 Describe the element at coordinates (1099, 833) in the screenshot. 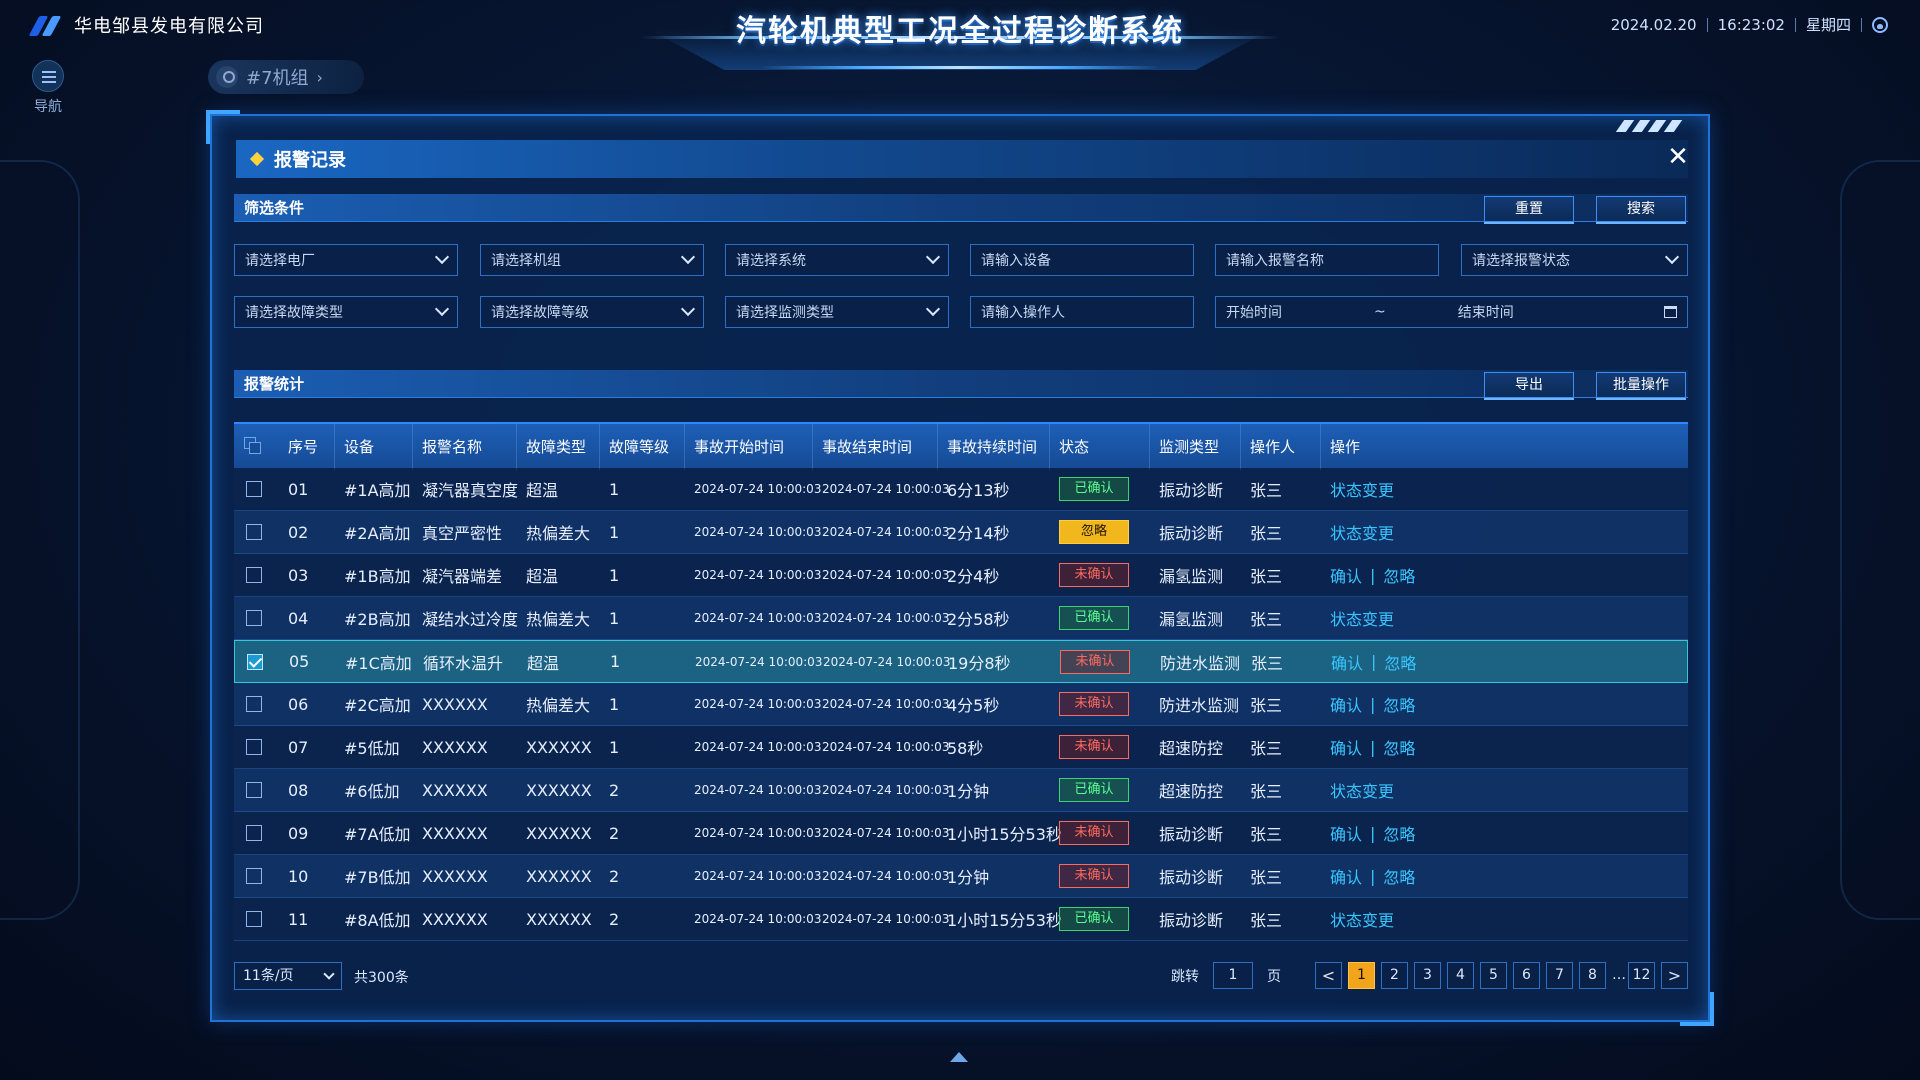

I see `col-status: 未确认` at that location.